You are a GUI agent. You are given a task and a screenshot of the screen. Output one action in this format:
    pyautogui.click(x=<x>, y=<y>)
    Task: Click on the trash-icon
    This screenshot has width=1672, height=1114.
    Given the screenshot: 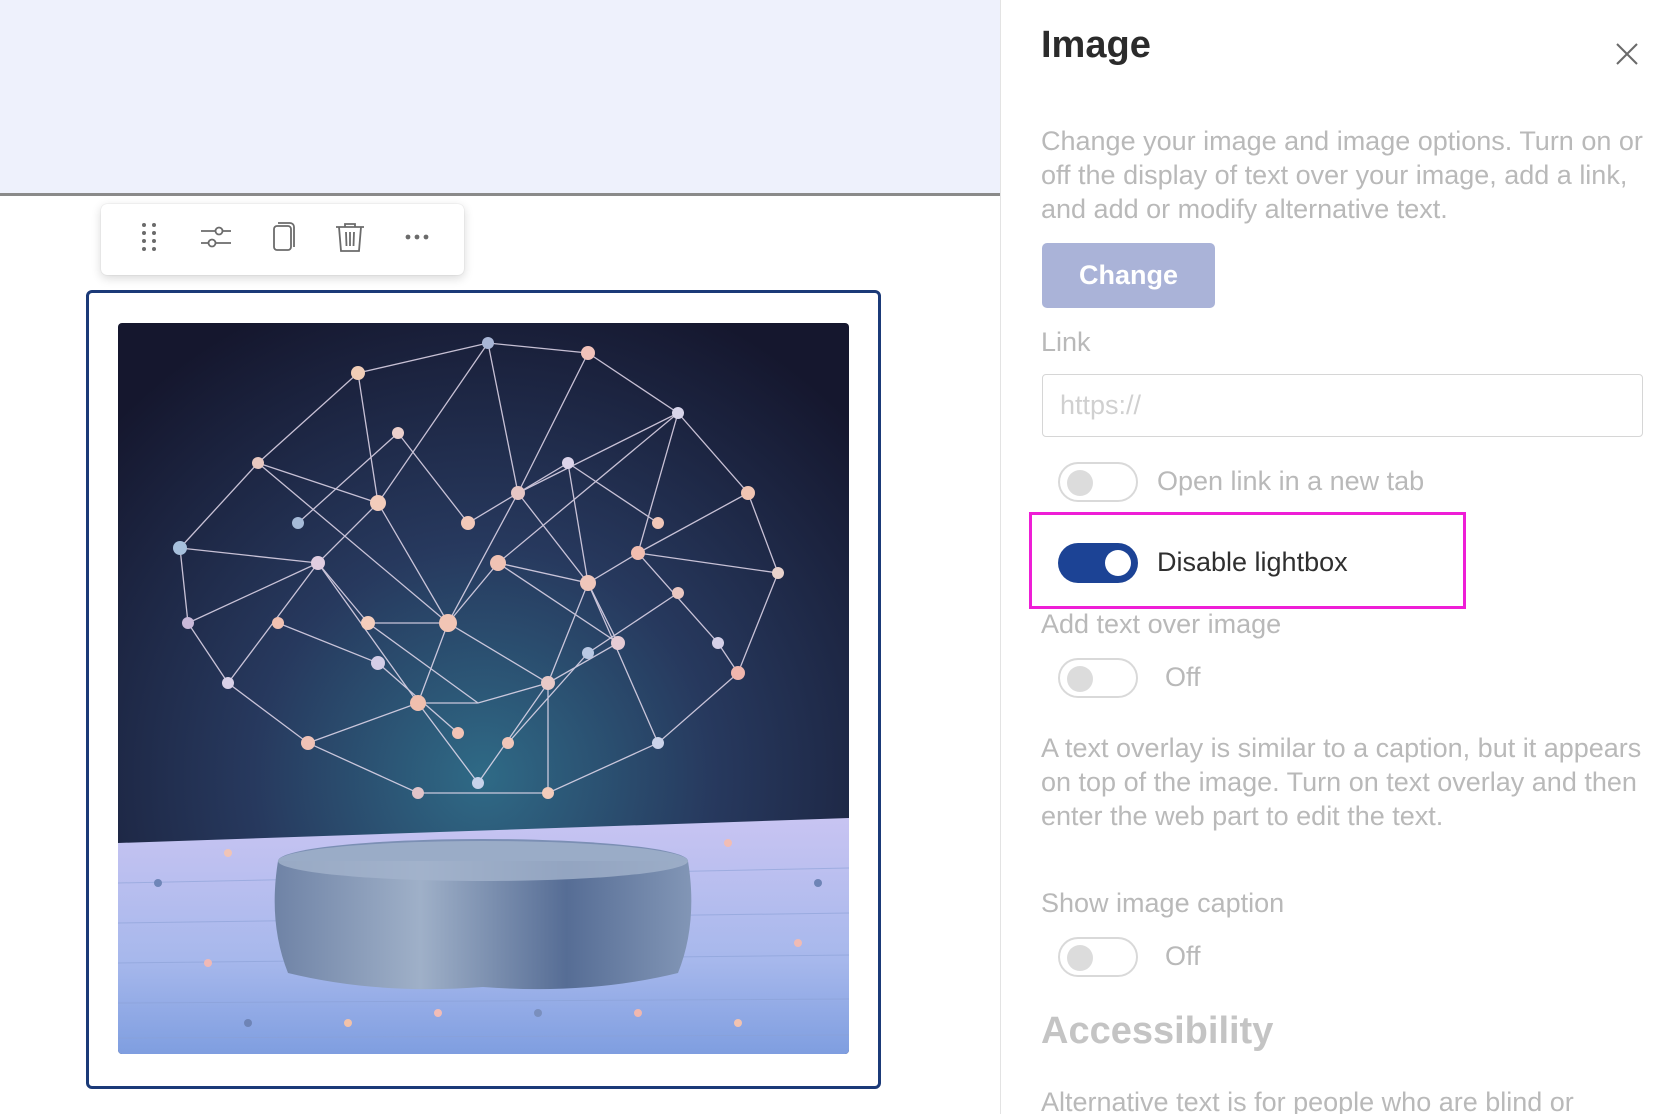 What is the action you would take?
    pyautogui.click(x=350, y=239)
    